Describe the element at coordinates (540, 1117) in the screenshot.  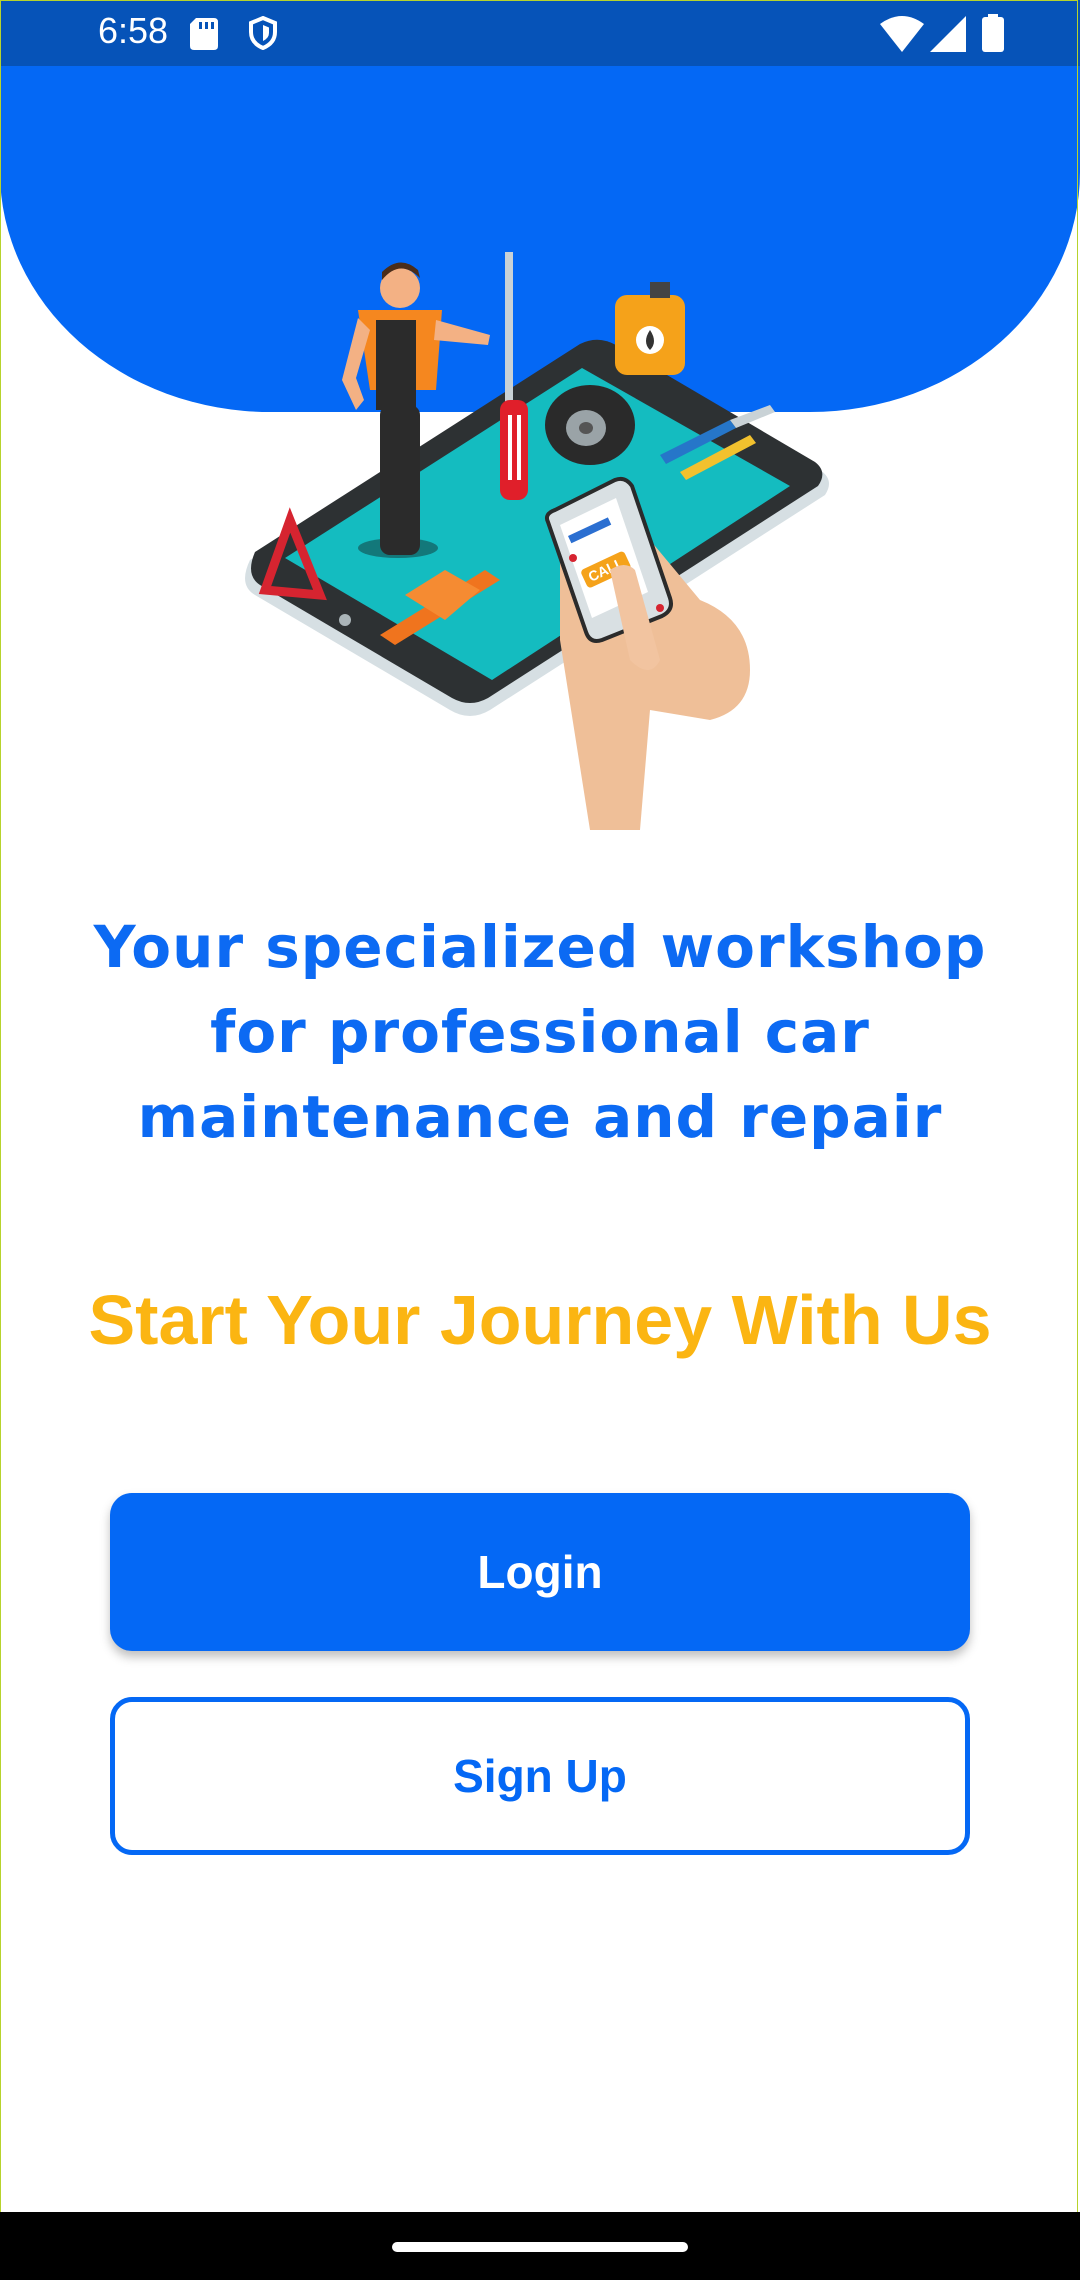
I see `tagline-line-3: maintenance and repair` at that location.